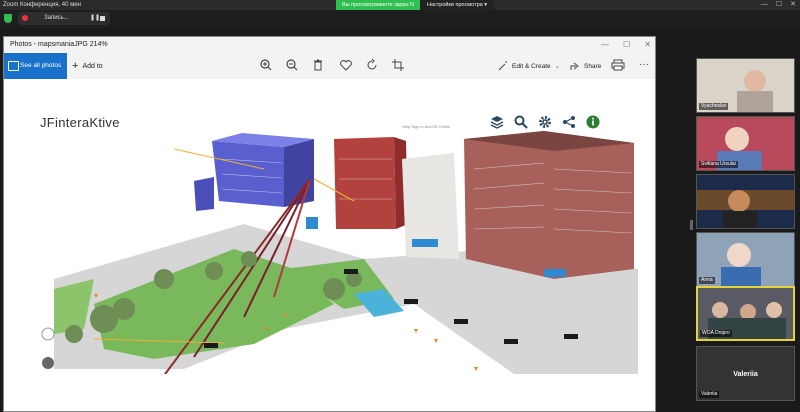 This screenshot has width=800, height=412. I want to click on tall-brick-building, so click(549, 205).